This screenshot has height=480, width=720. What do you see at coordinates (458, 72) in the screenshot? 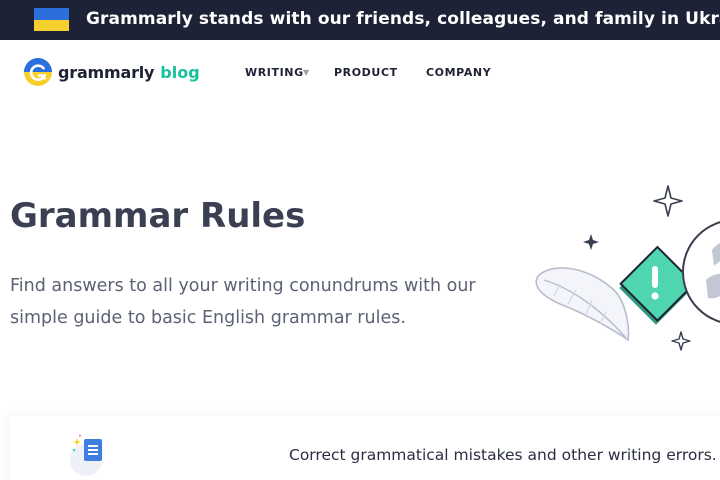
I see `nav-item-company: COMPANY` at bounding box center [458, 72].